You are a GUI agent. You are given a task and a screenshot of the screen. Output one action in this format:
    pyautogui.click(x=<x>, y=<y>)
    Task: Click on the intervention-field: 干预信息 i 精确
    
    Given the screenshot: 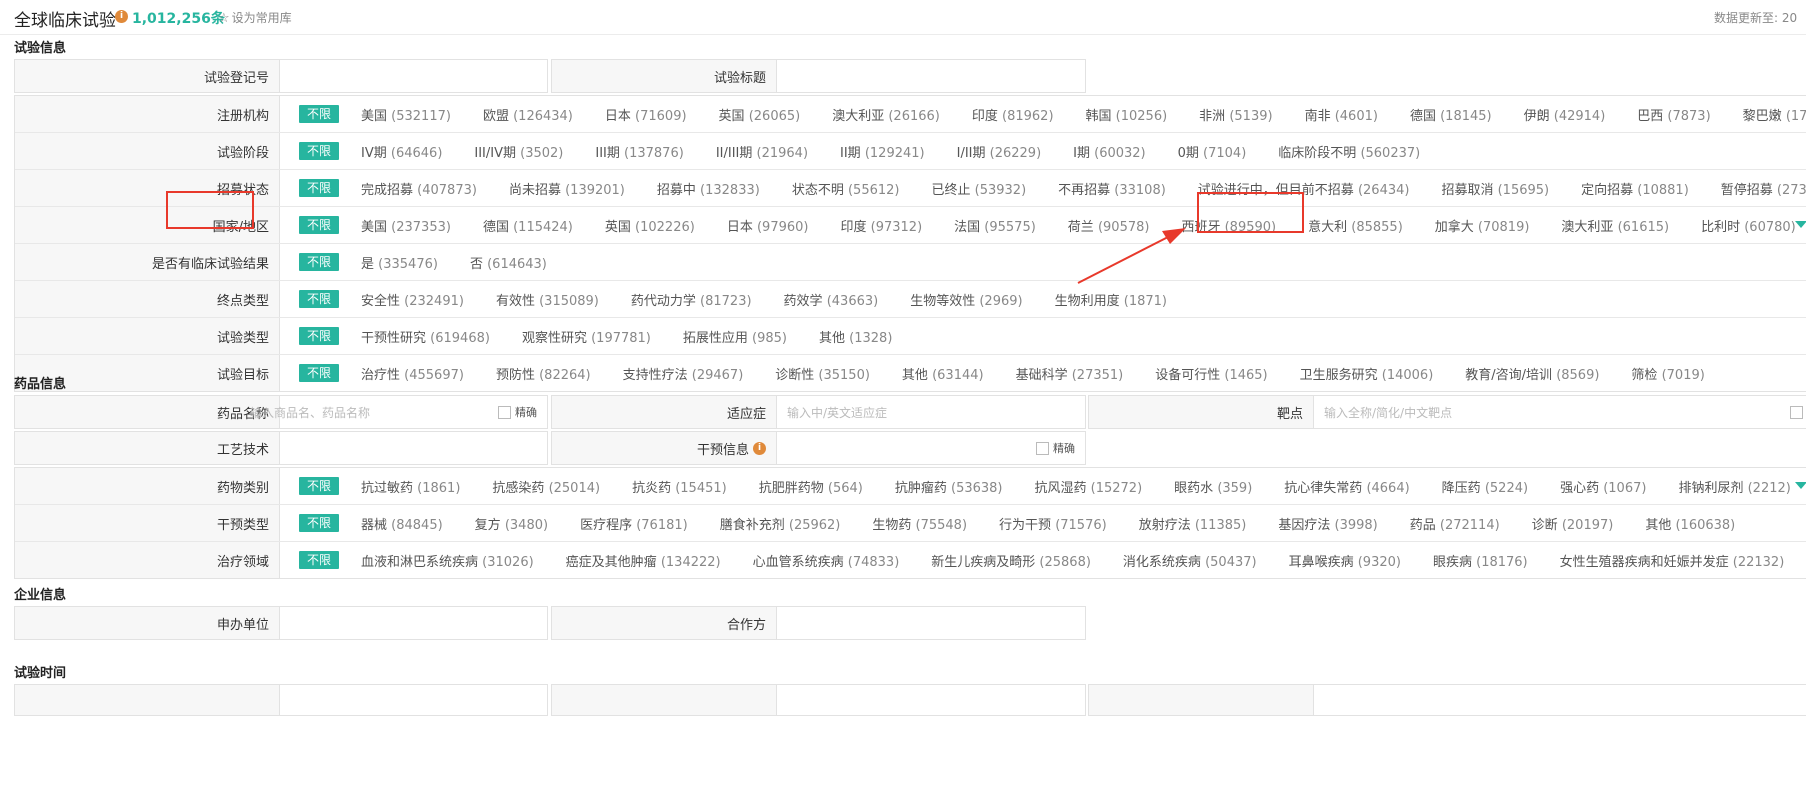 What is the action you would take?
    pyautogui.click(x=818, y=448)
    